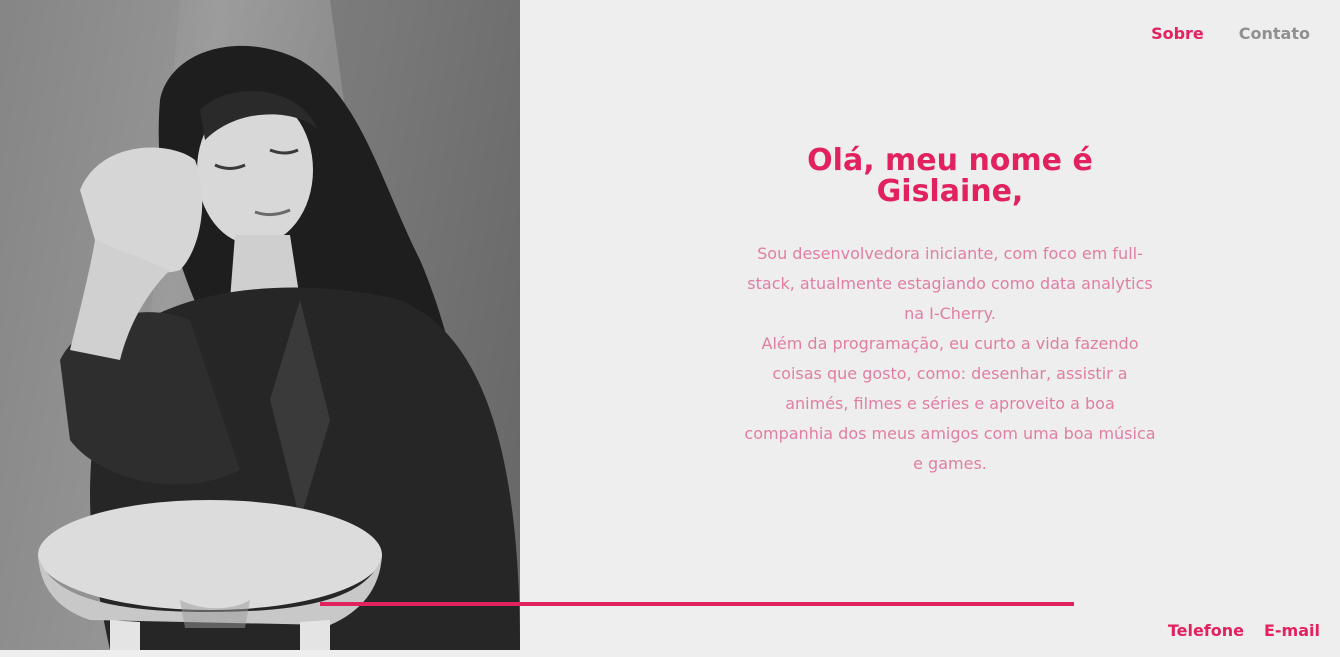 The width and height of the screenshot is (1340, 657). Describe the element at coordinates (697, 604) in the screenshot. I see `accent-divider` at that location.